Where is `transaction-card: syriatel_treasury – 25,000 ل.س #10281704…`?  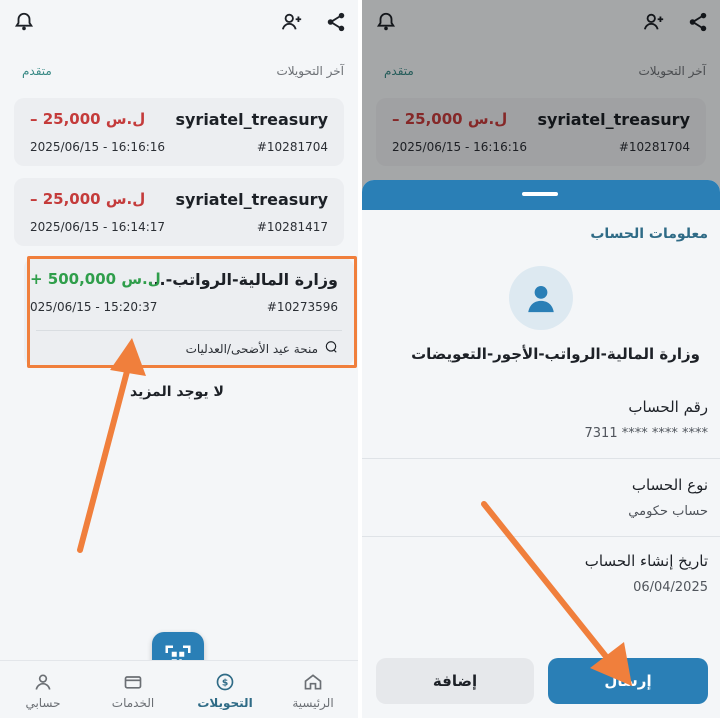
transaction-card: syriatel_treasury – 25,000 ل.س #10281704… is located at coordinates (179, 132).